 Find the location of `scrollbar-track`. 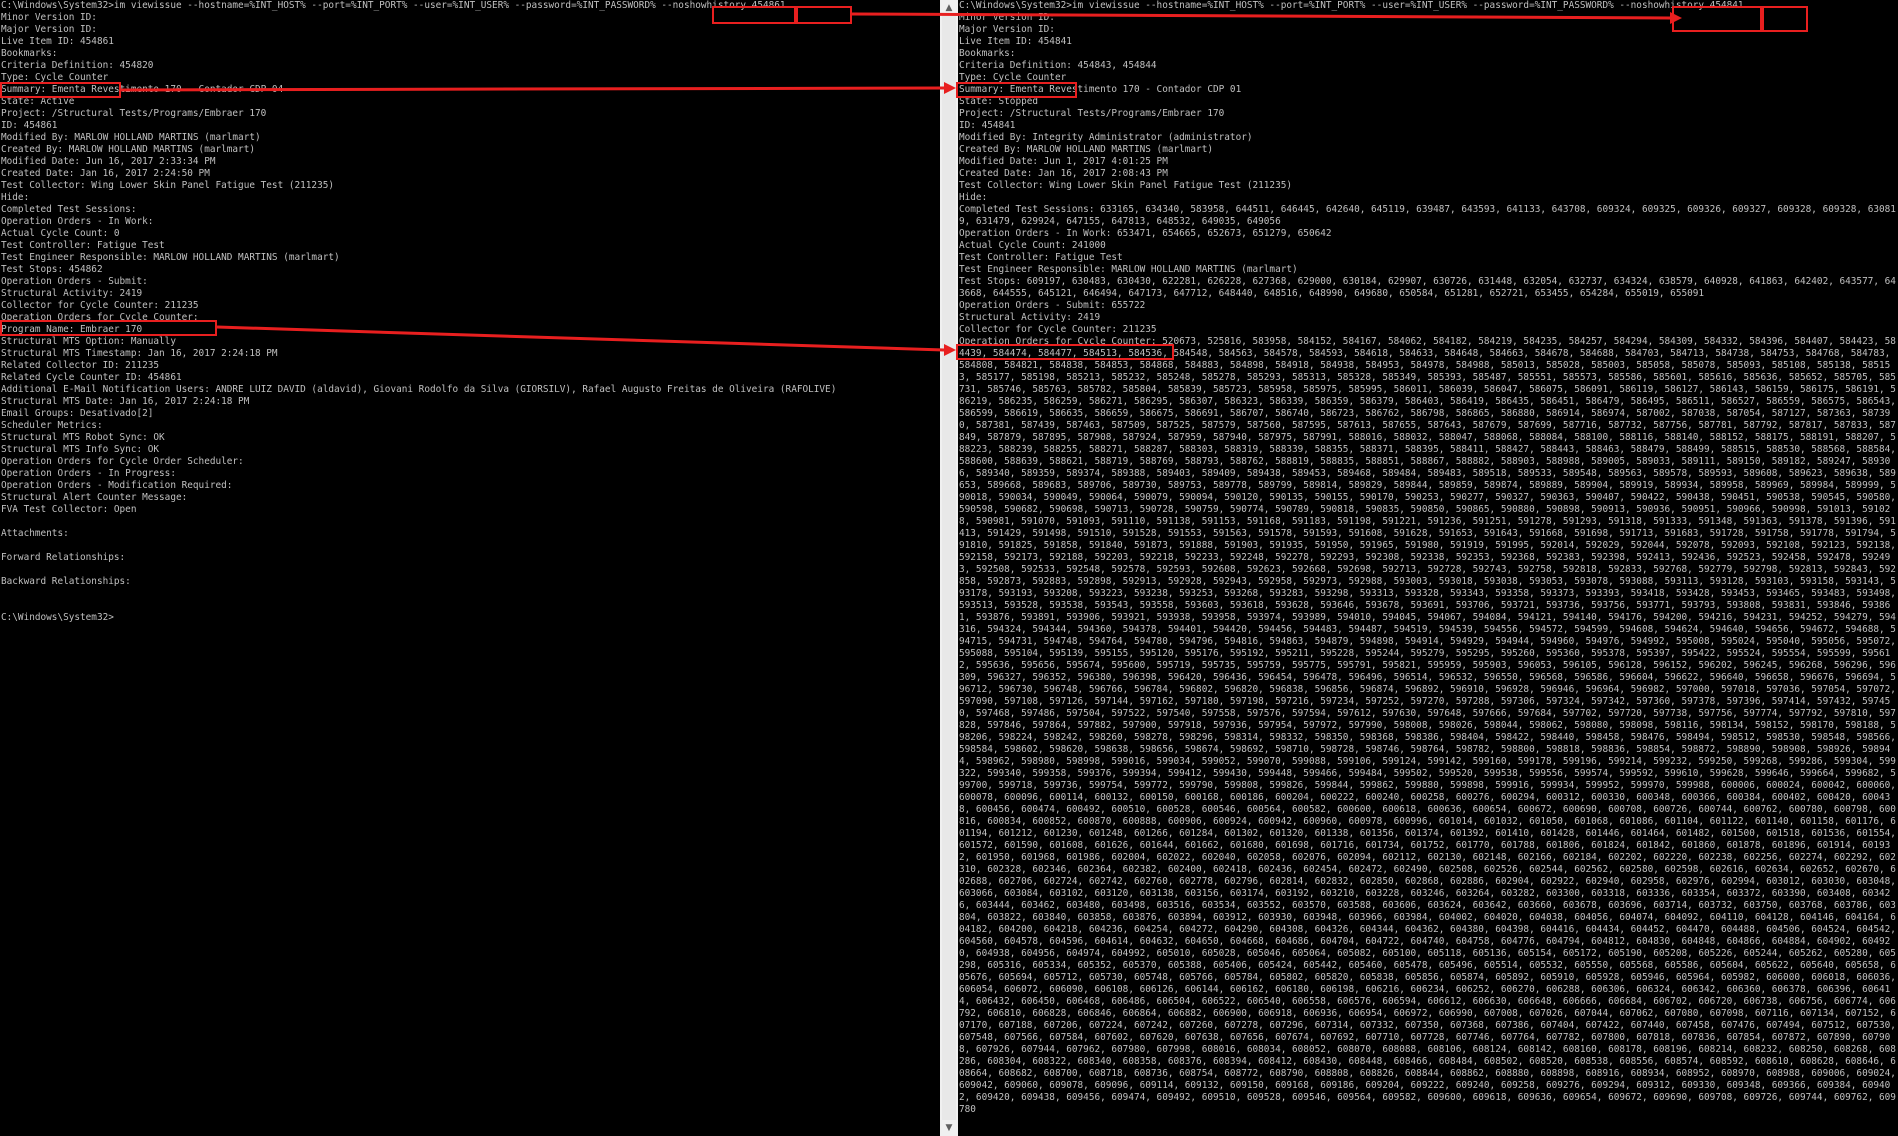

scrollbar-track is located at coordinates (949, 568).